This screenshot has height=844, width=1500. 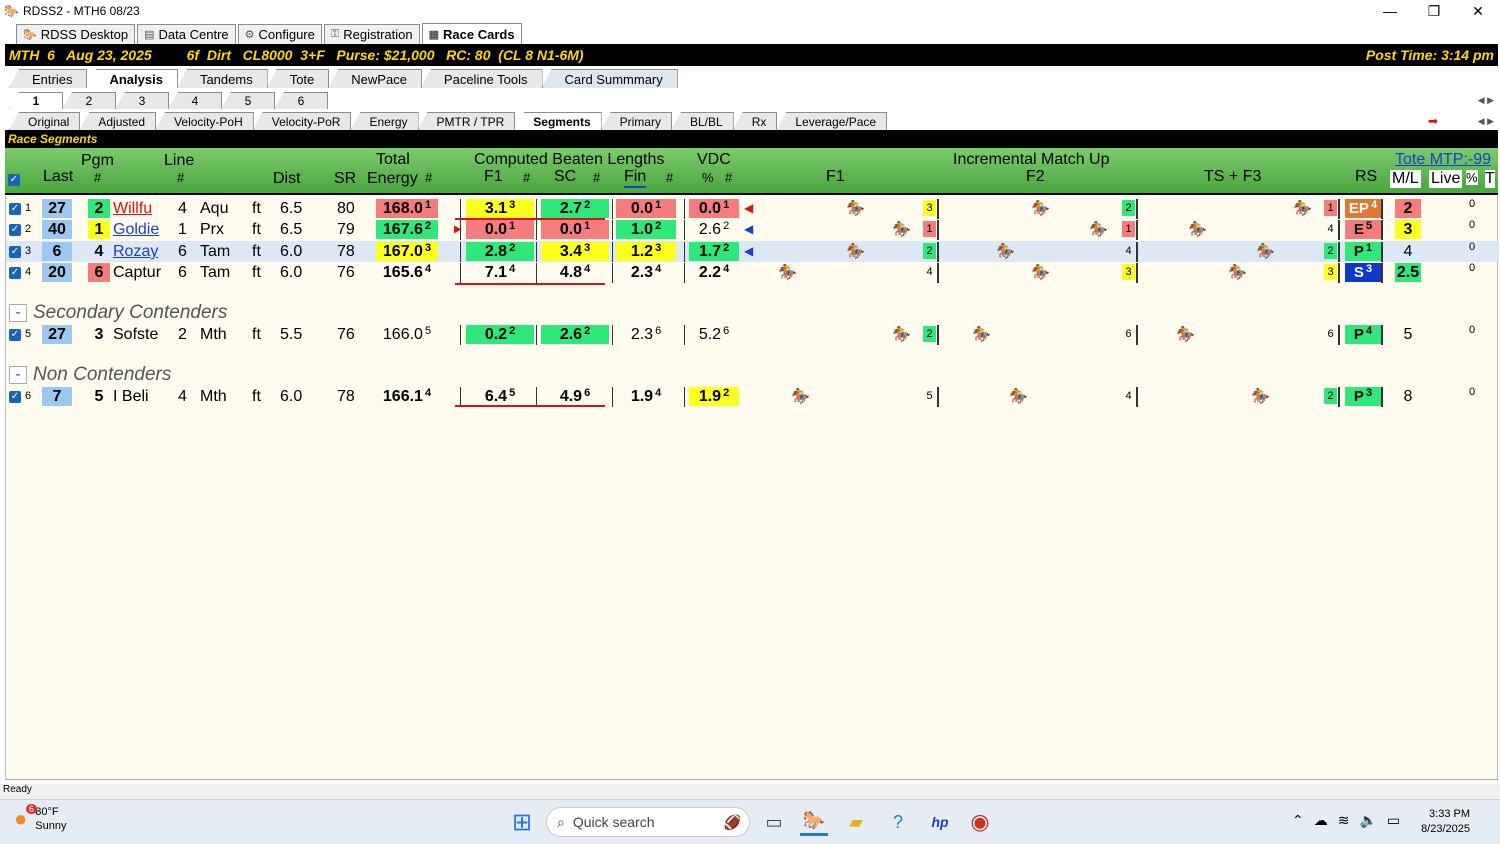 What do you see at coordinates (14, 180) in the screenshot?
I see `select-all-checkbox: ✓` at bounding box center [14, 180].